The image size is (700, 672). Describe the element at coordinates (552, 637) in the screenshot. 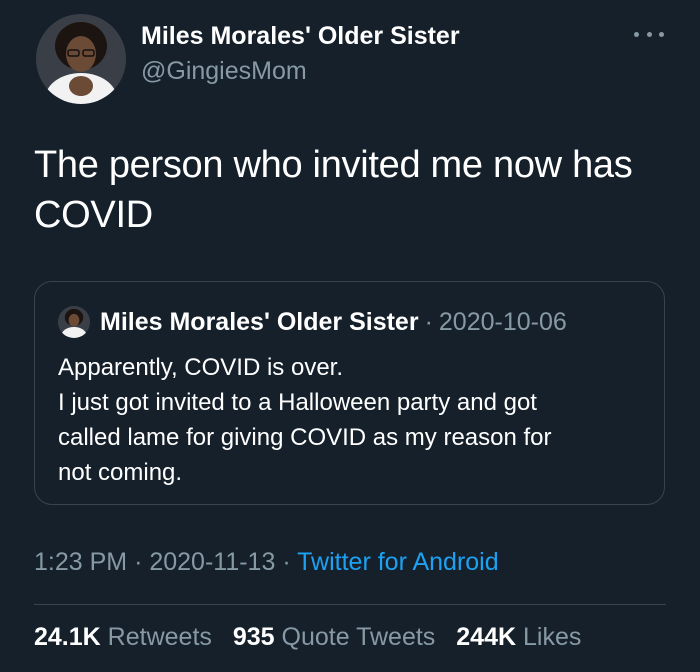

I see `likes-label: Likes` at that location.